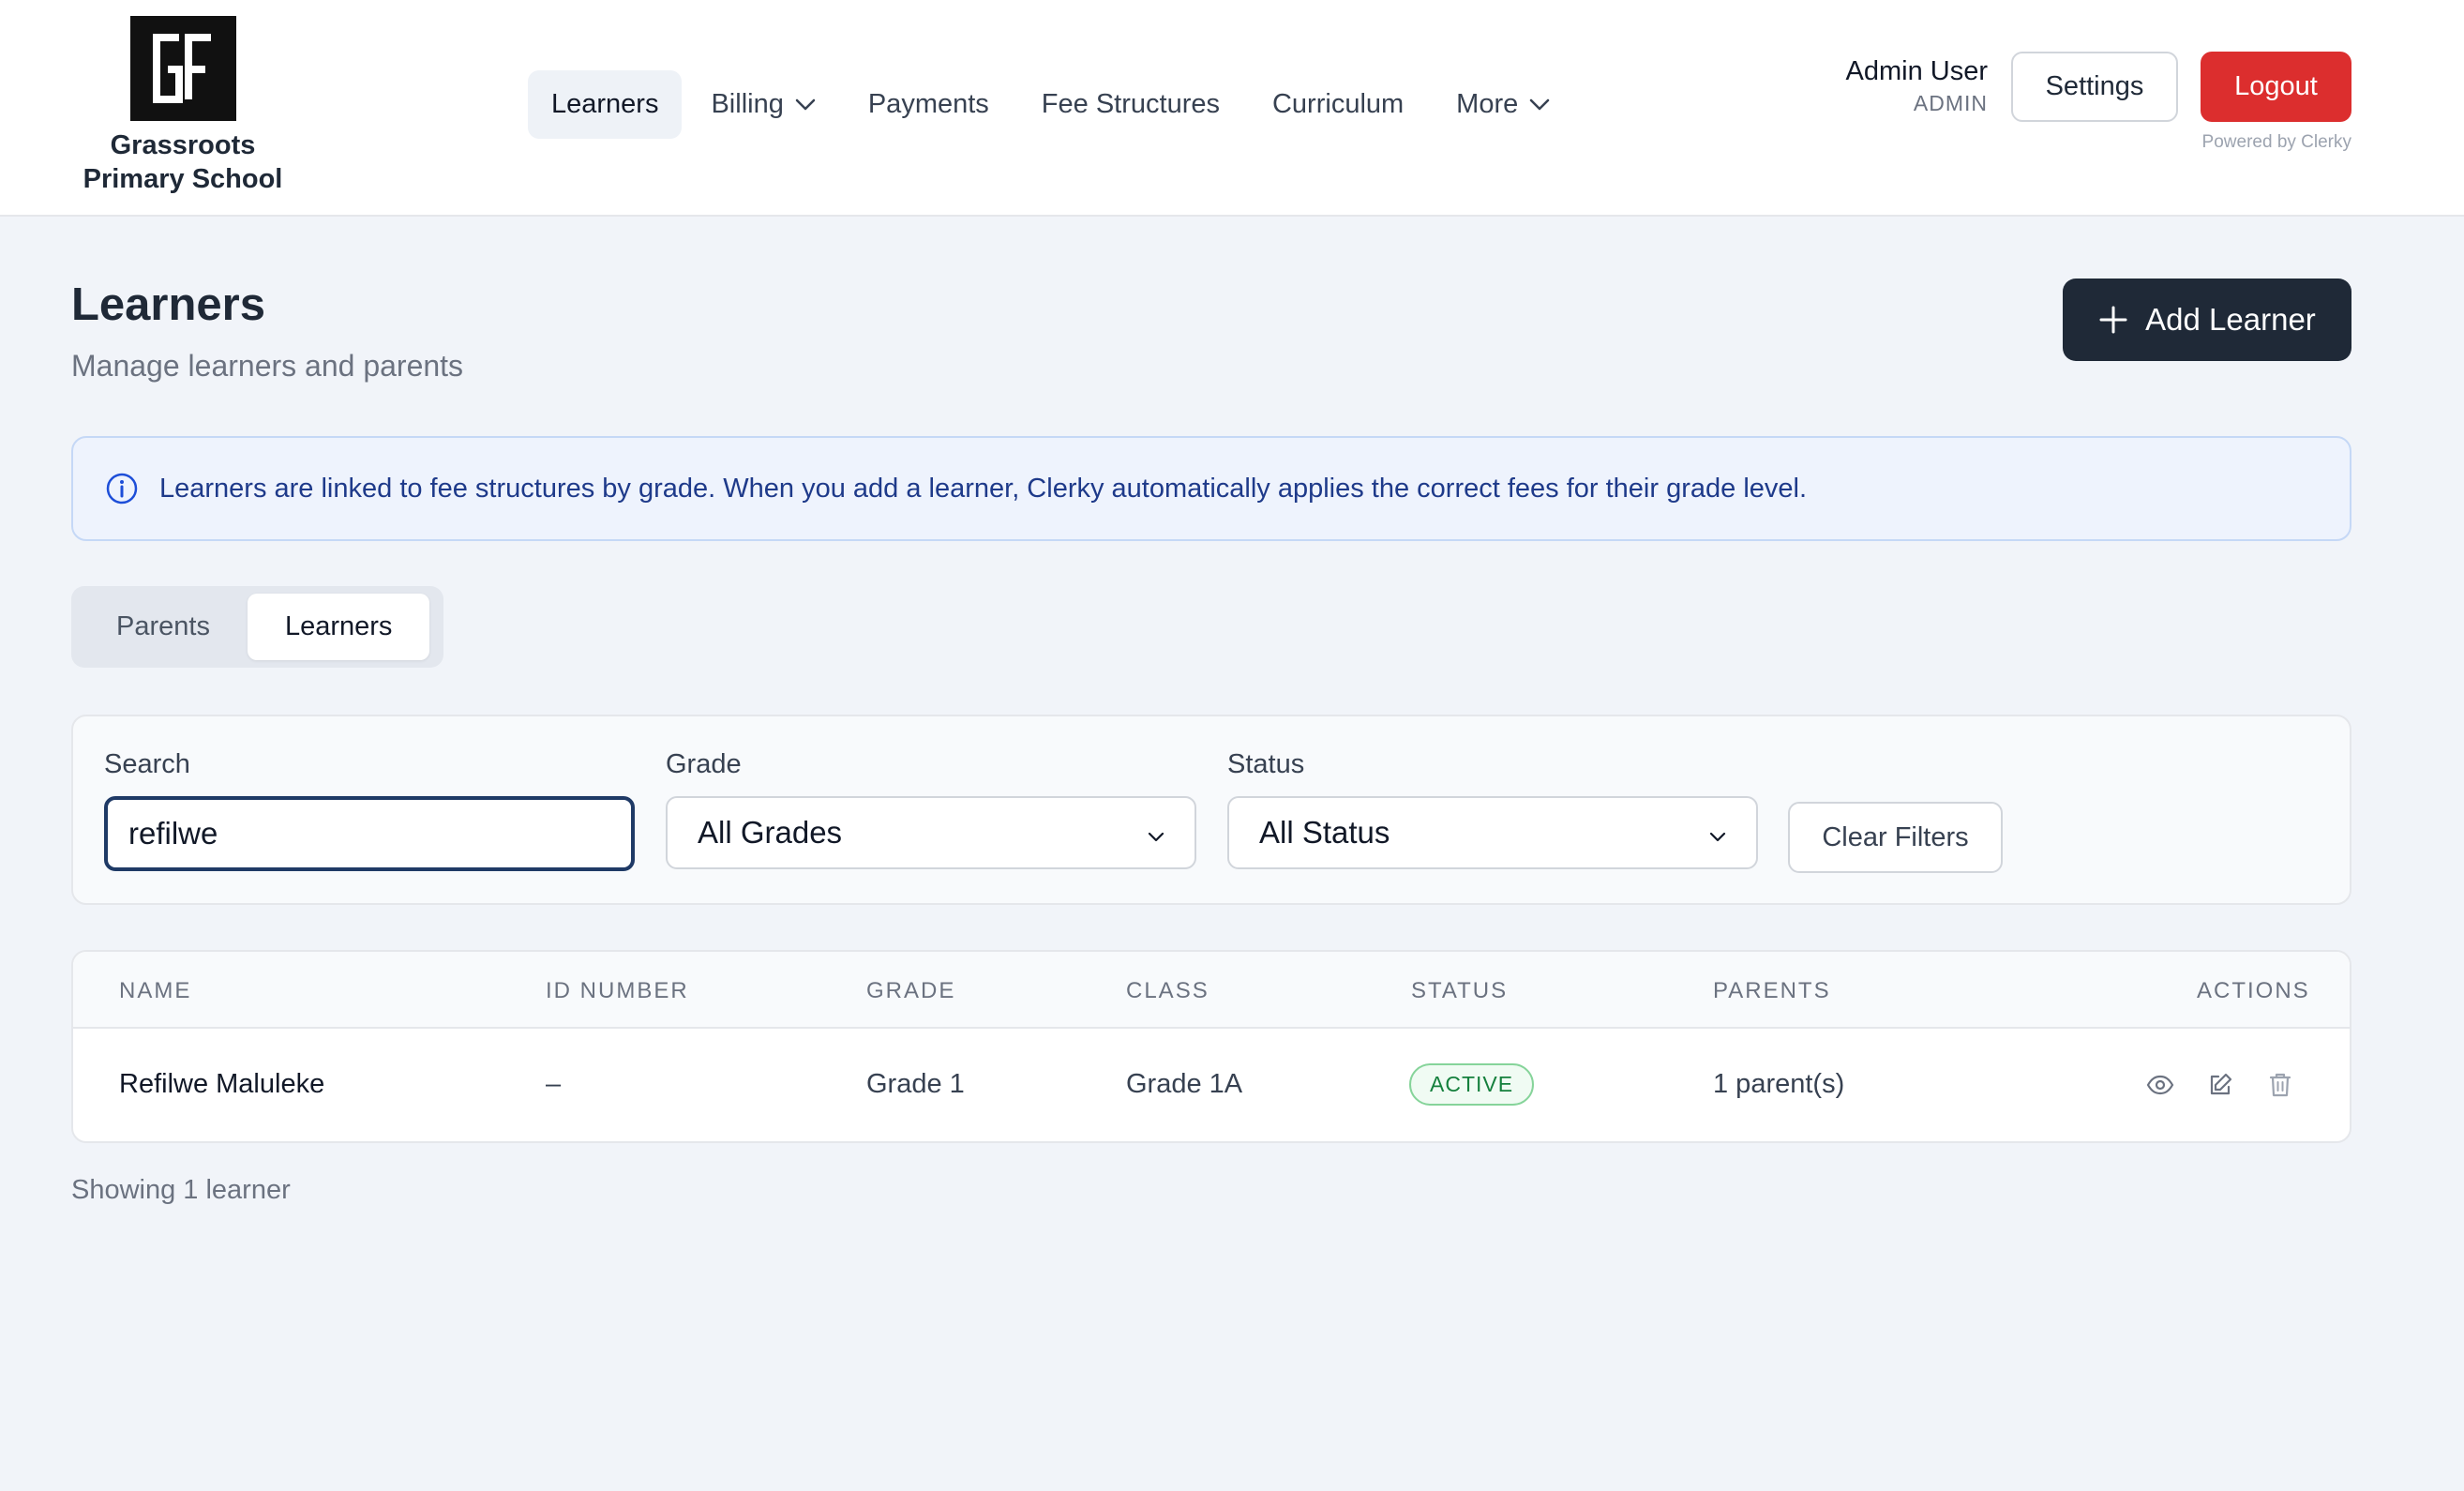 The width and height of the screenshot is (2464, 1491). What do you see at coordinates (1460, 991) in the screenshot?
I see `column-header-status: STATUS` at bounding box center [1460, 991].